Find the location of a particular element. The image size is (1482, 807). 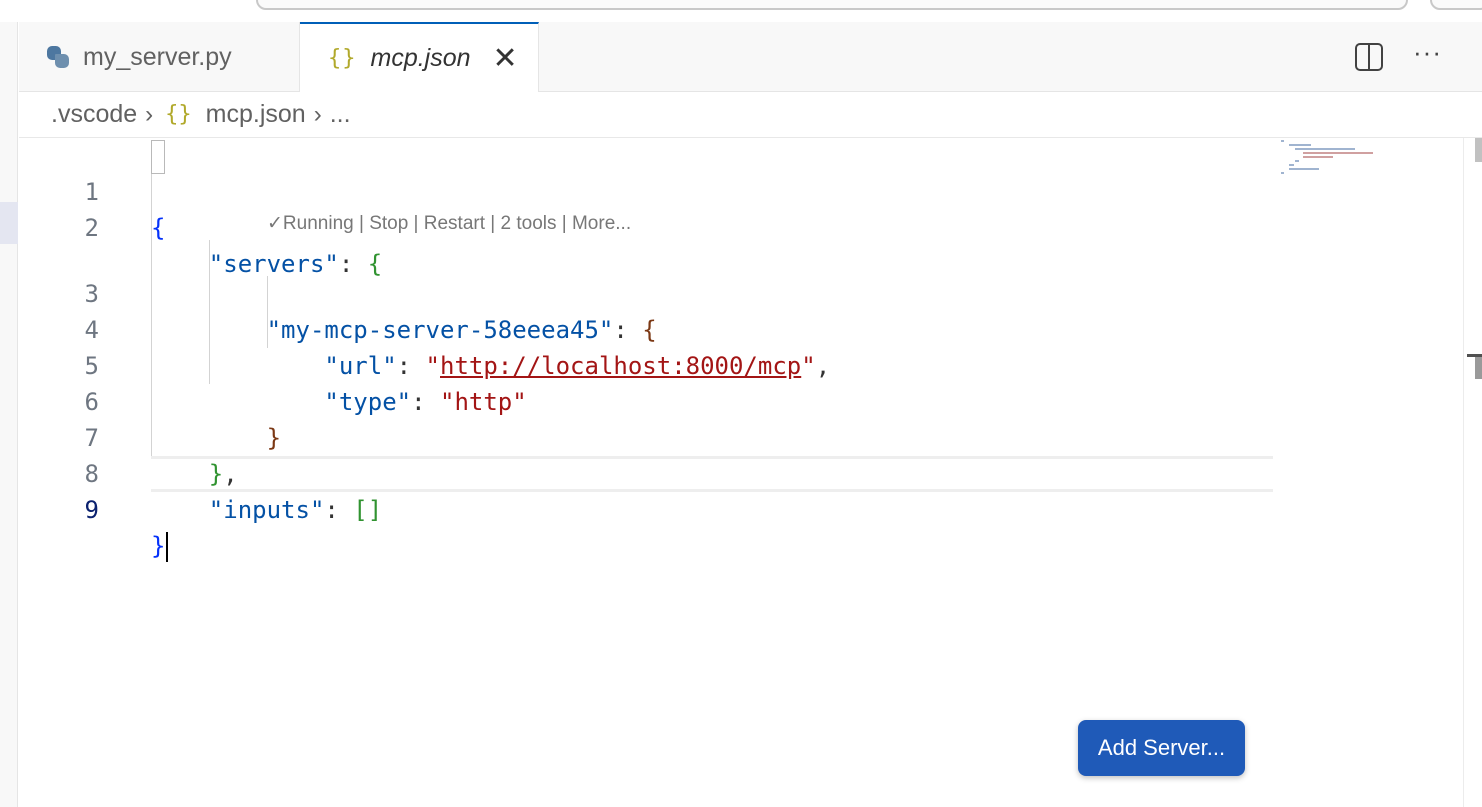

minimap is located at coordinates (1341, 158).